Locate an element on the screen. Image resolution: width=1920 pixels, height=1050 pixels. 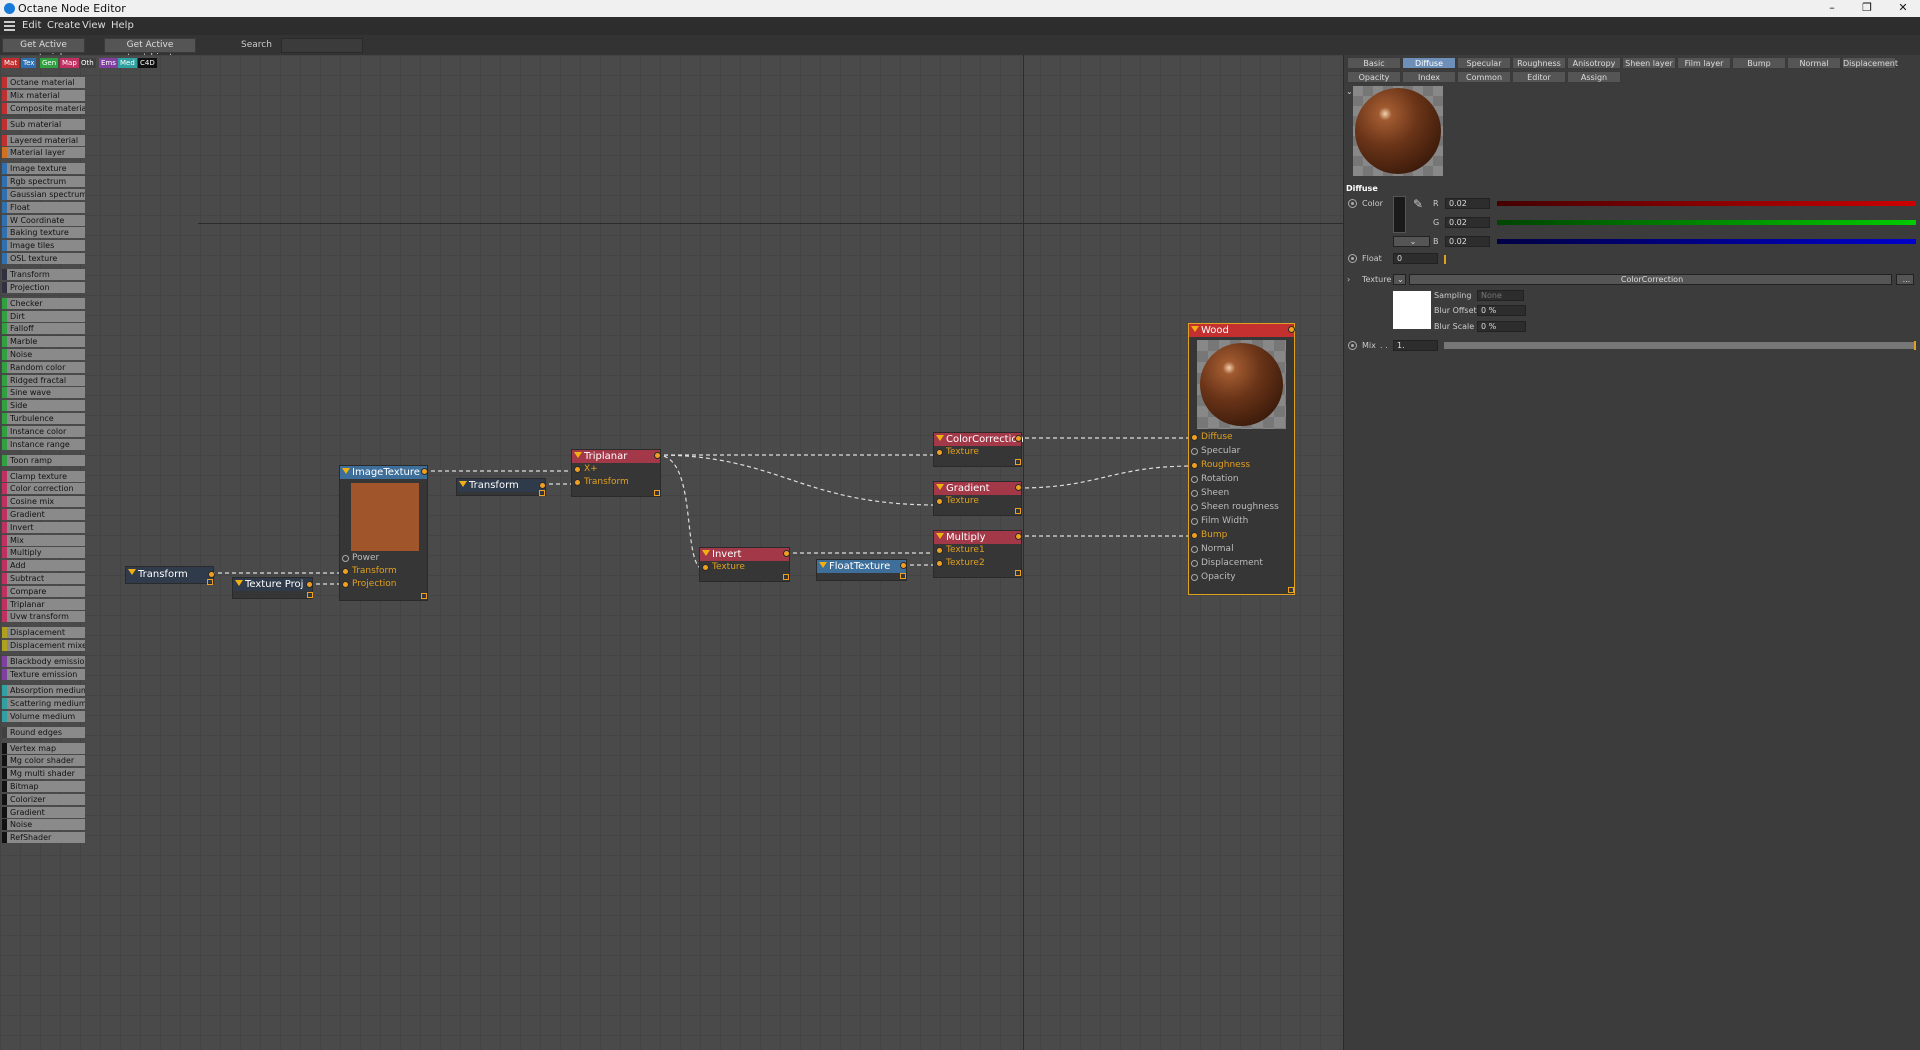
color-radio is located at coordinates (1352, 203).